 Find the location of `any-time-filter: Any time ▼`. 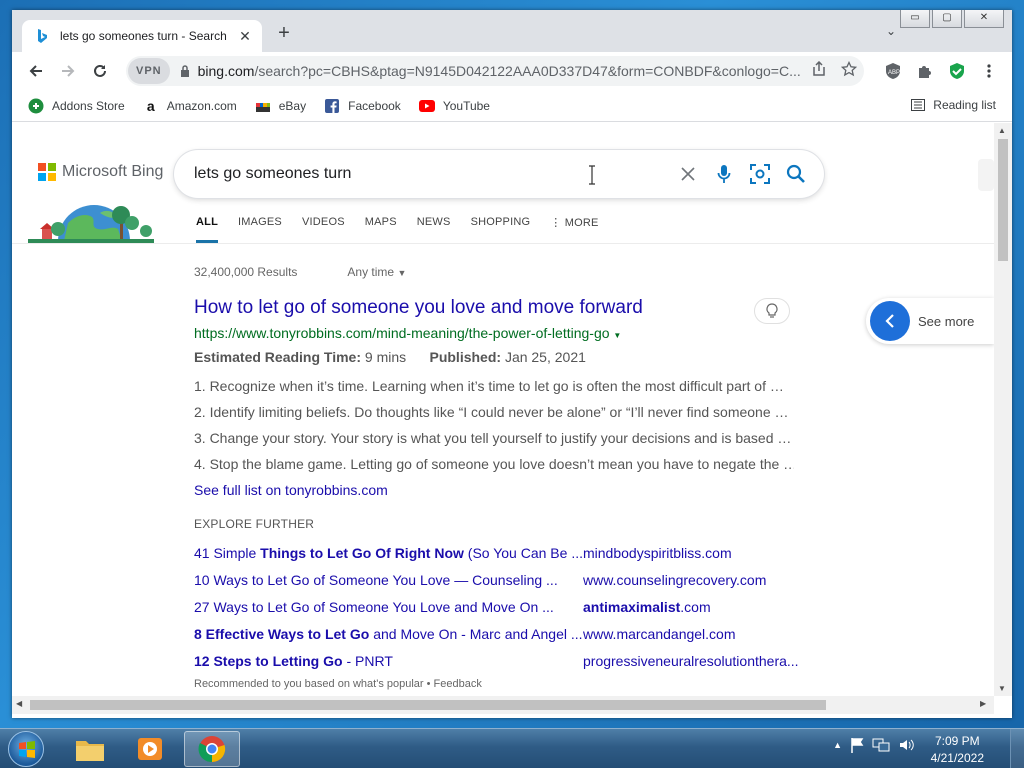

any-time-filter: Any time ▼ is located at coordinates (376, 272).